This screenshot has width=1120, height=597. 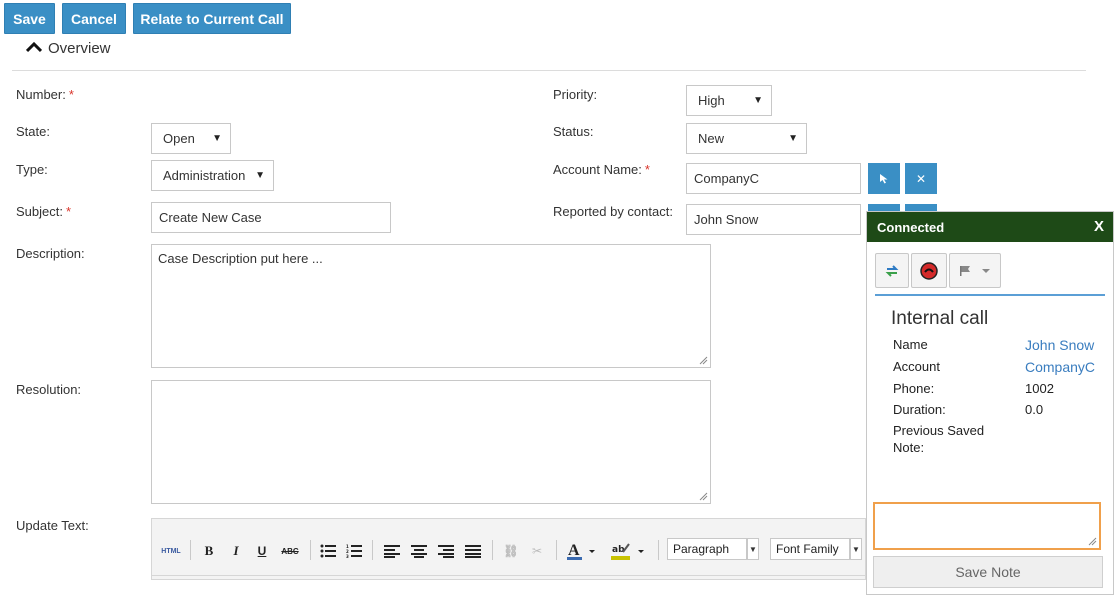 I want to click on align-center-button, so click(x=419, y=551).